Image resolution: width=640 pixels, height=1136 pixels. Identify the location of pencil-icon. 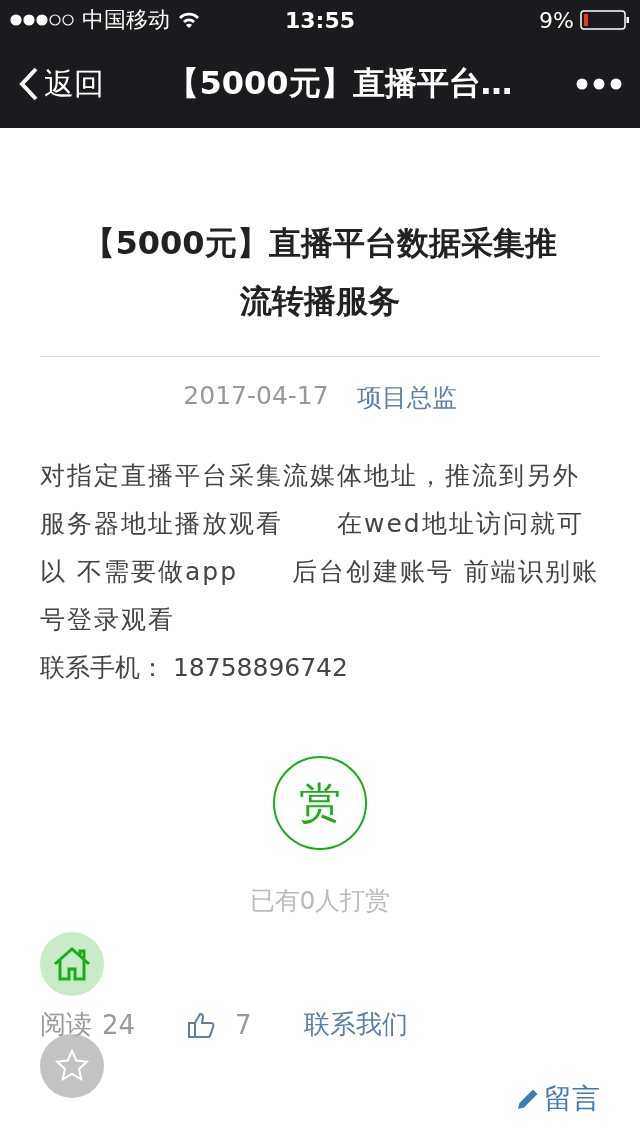
(528, 1099).